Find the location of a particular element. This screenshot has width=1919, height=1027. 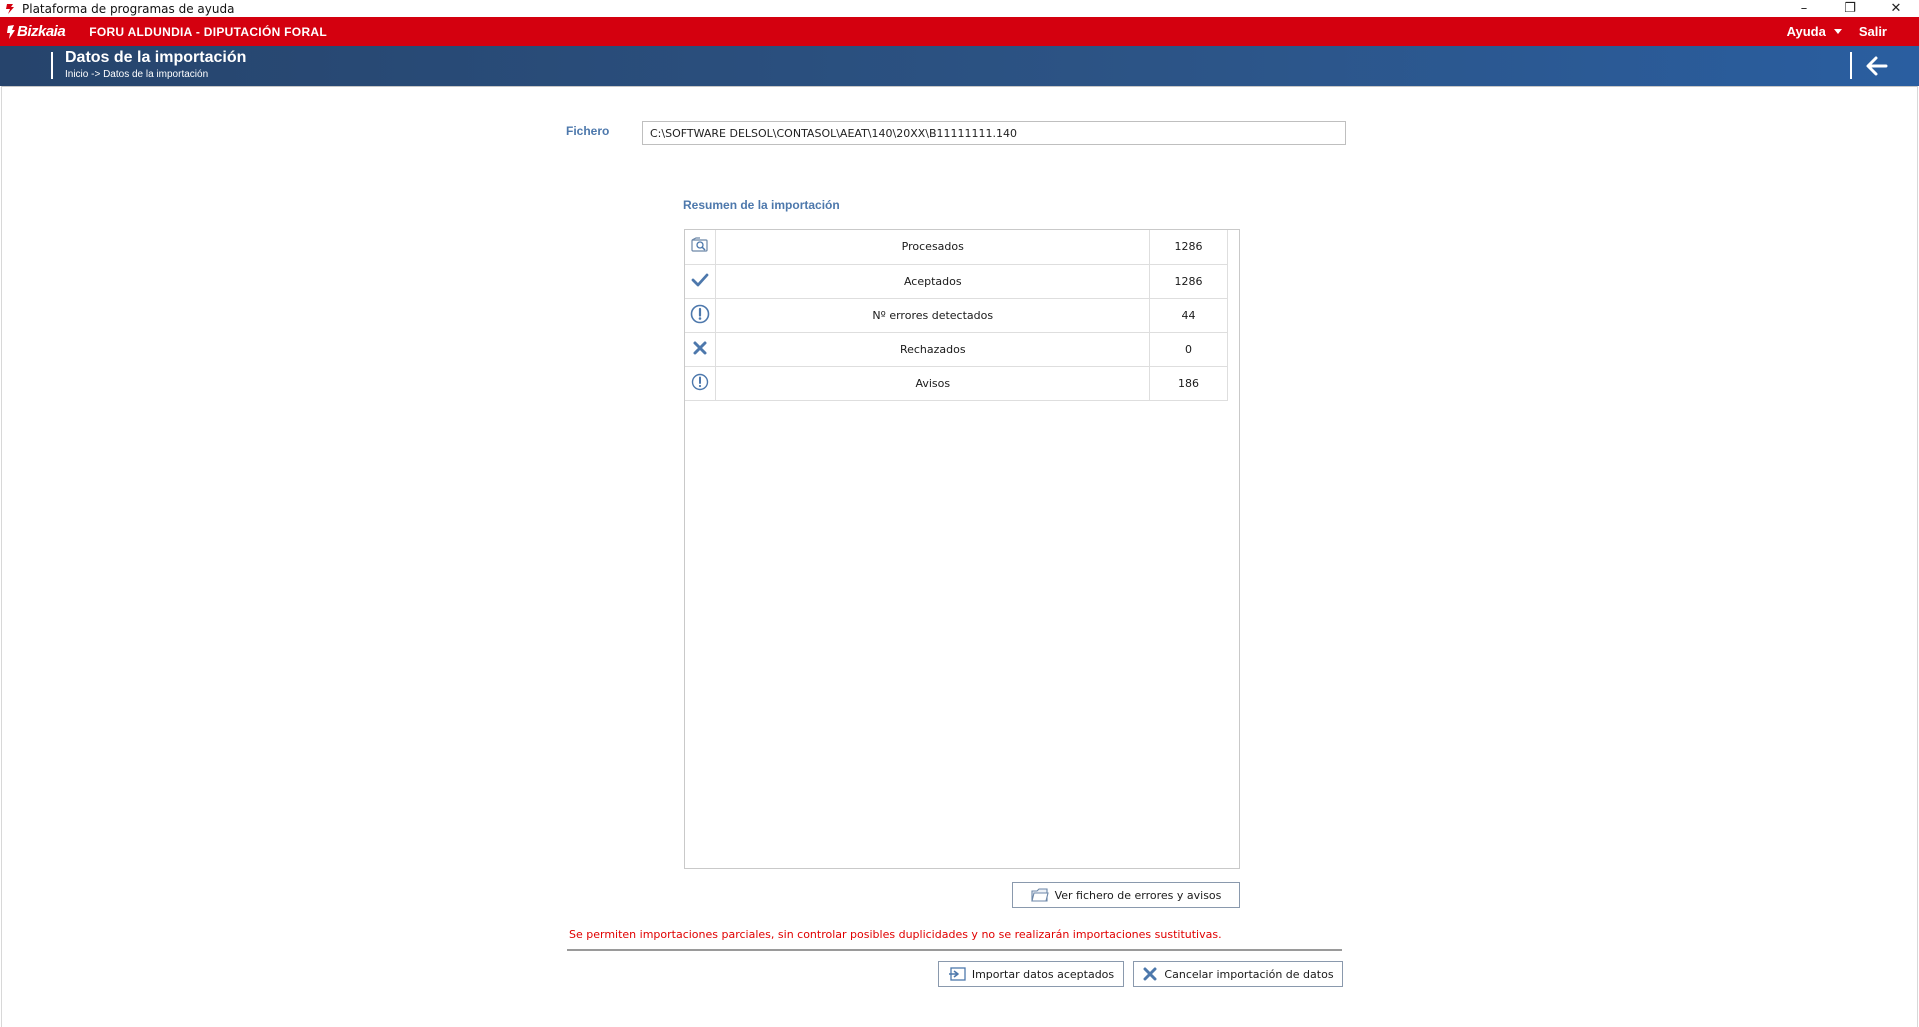

close-button: ✕ is located at coordinates (1896, 8).